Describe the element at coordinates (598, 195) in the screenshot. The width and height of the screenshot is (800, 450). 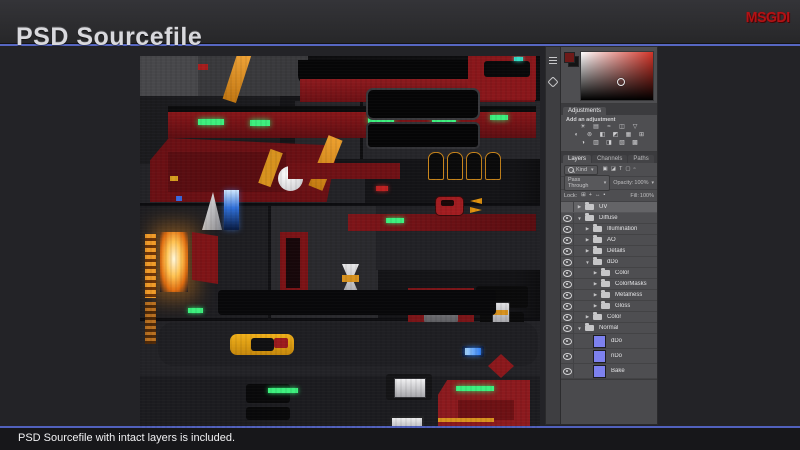
I see `lock-position-icon: ↔` at that location.